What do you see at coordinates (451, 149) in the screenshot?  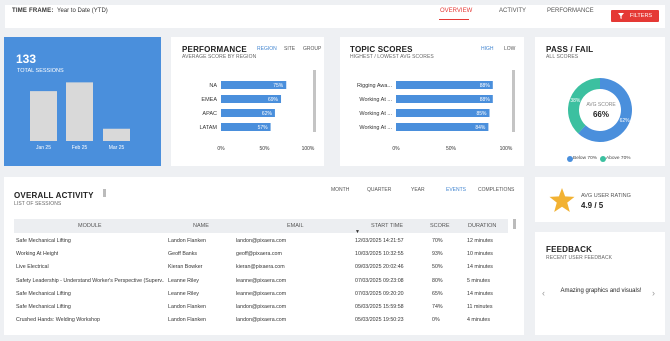 I see `topic-tick-label: 50%` at bounding box center [451, 149].